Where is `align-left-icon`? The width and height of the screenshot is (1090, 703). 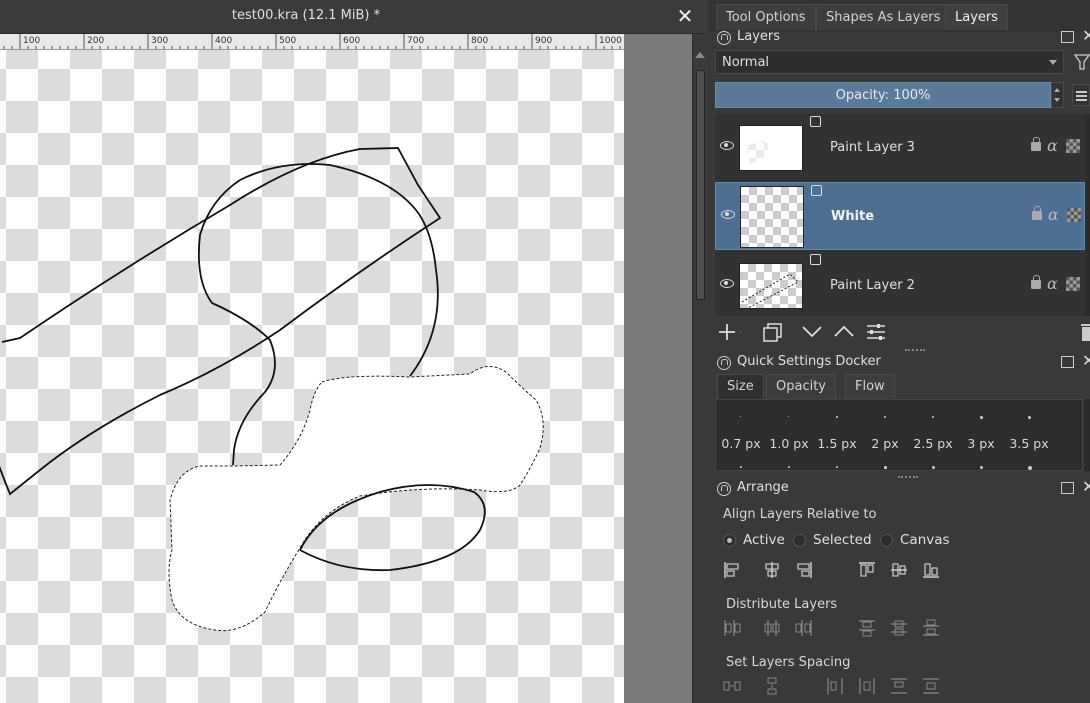
align-left-icon is located at coordinates (732, 570).